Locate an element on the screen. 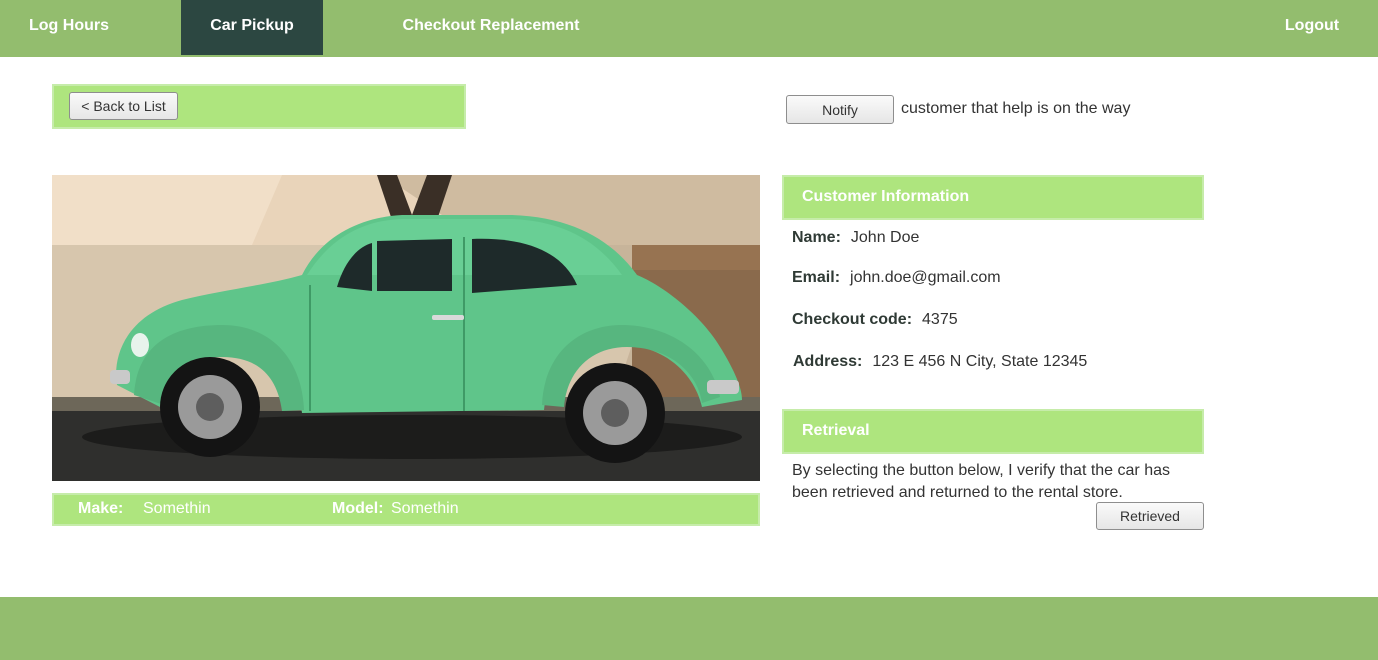  model-label: Model: is located at coordinates (358, 508).